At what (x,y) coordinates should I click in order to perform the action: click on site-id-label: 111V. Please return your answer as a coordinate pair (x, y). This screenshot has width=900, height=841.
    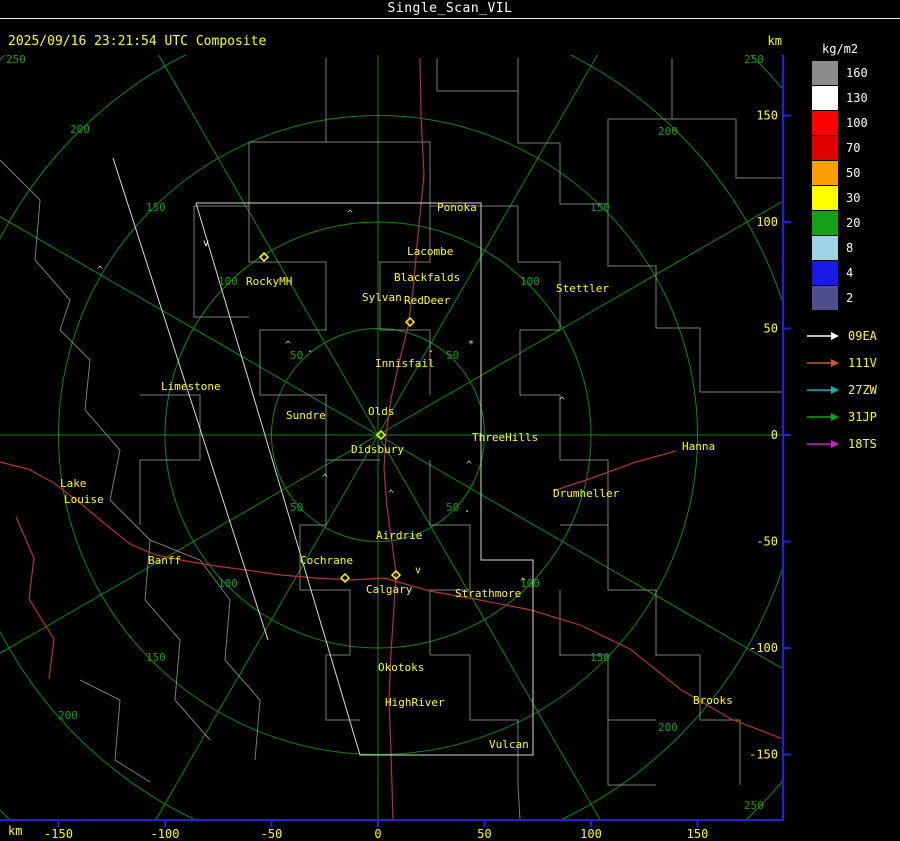
    Looking at the image, I should click on (862, 362).